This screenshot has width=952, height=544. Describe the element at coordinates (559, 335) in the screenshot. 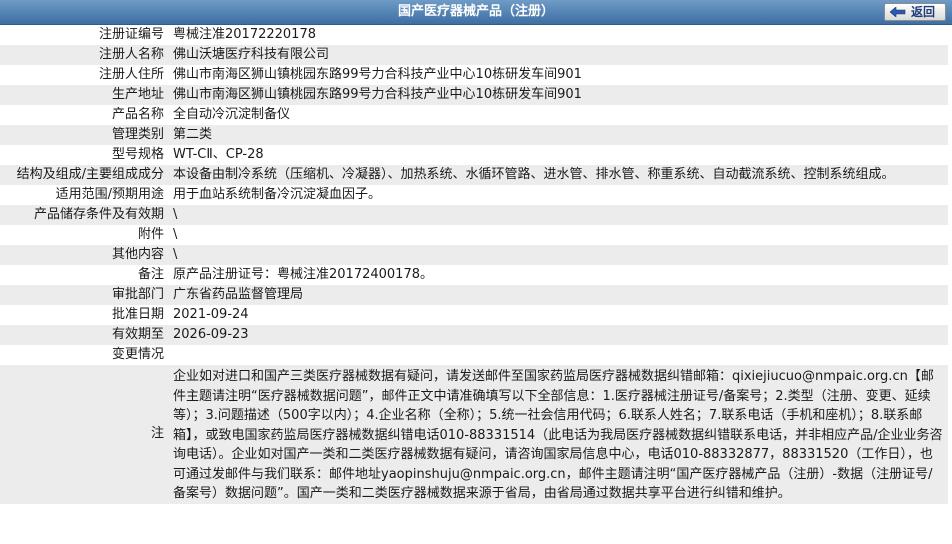

I see `row-value: 2026-09-23` at that location.